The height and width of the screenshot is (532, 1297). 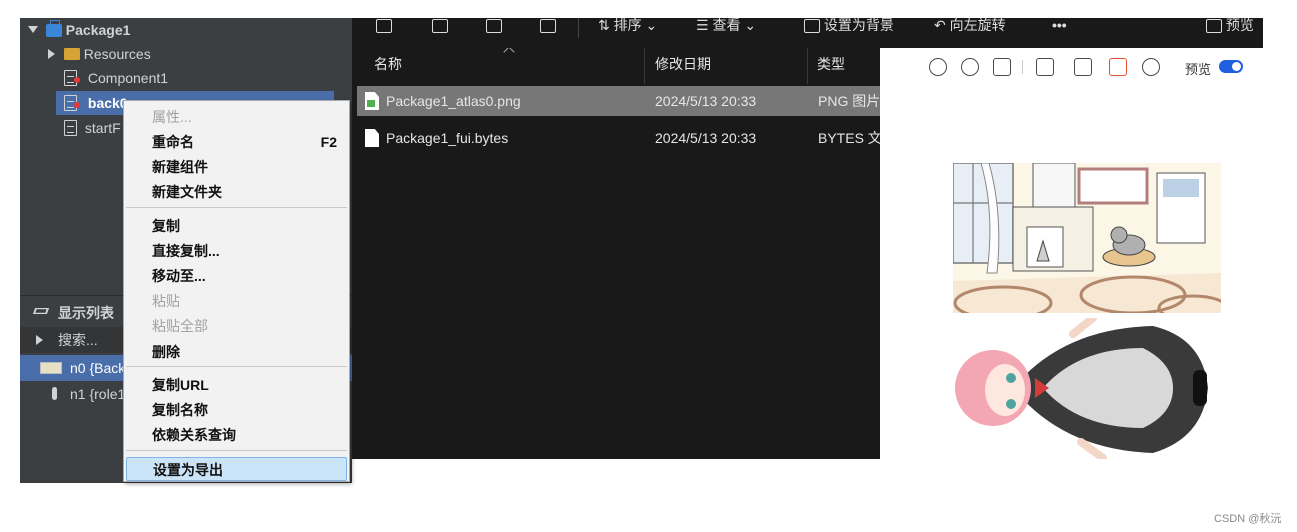 I want to click on character-icon, so click(x=54, y=393).